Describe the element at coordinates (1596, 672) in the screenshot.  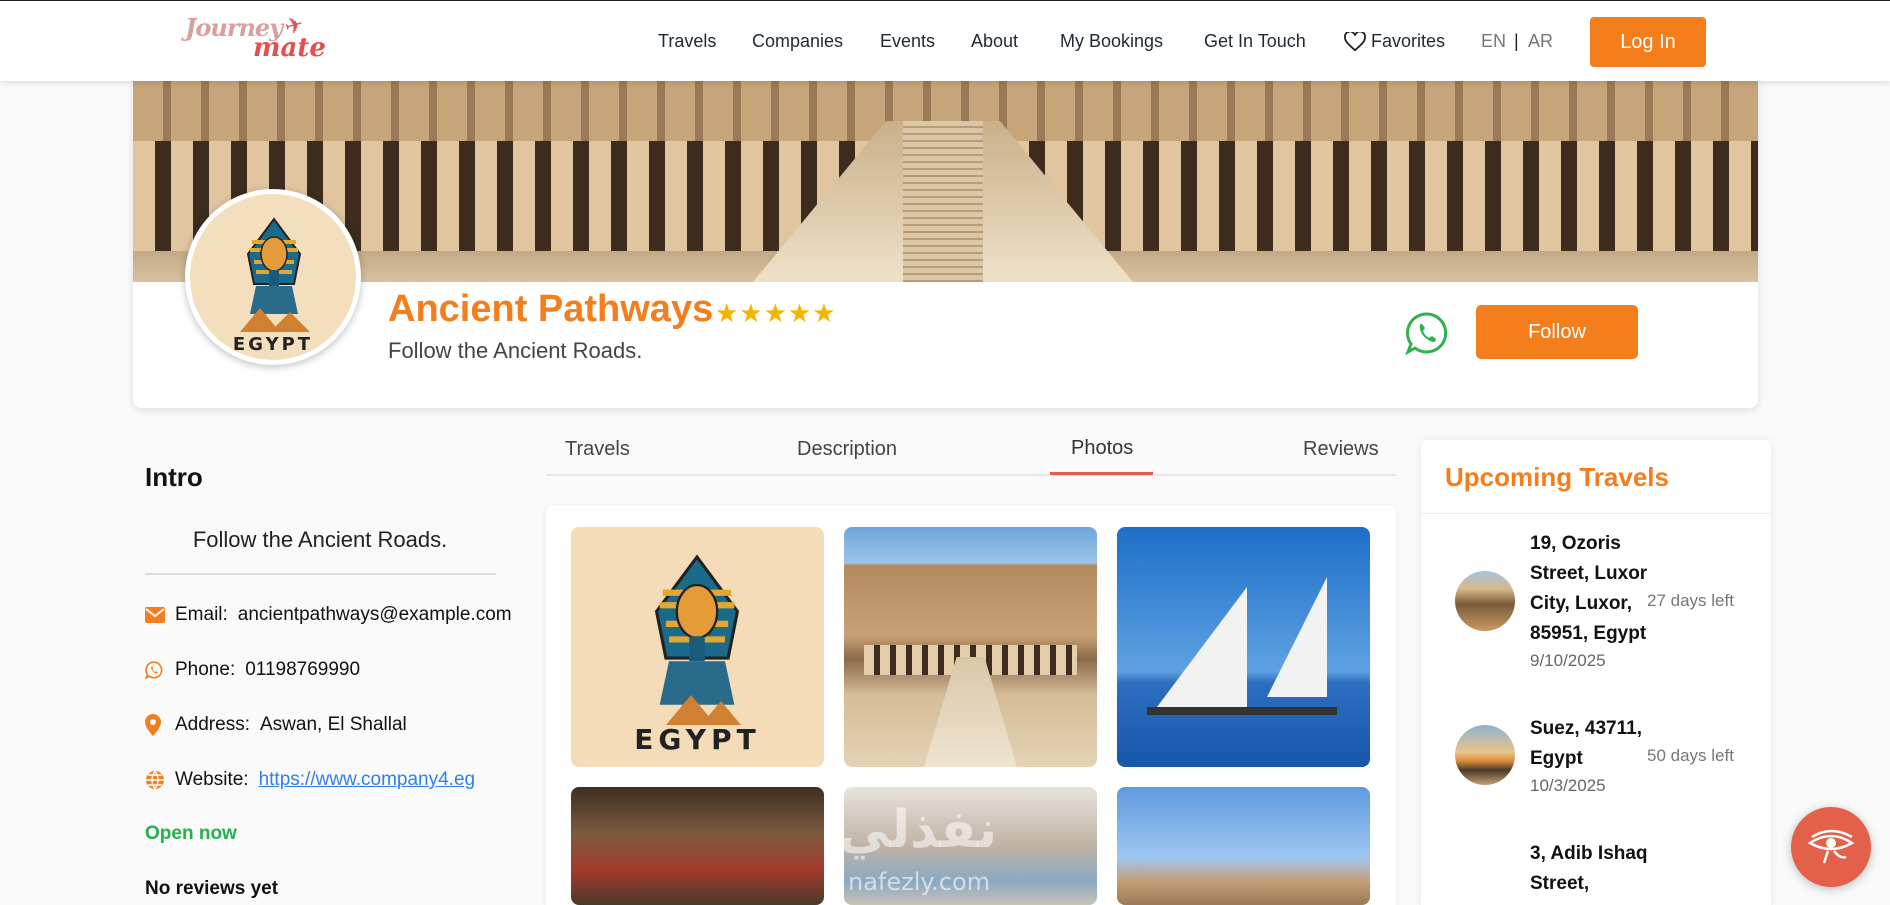
I see `upcoming-travels-panel` at that location.